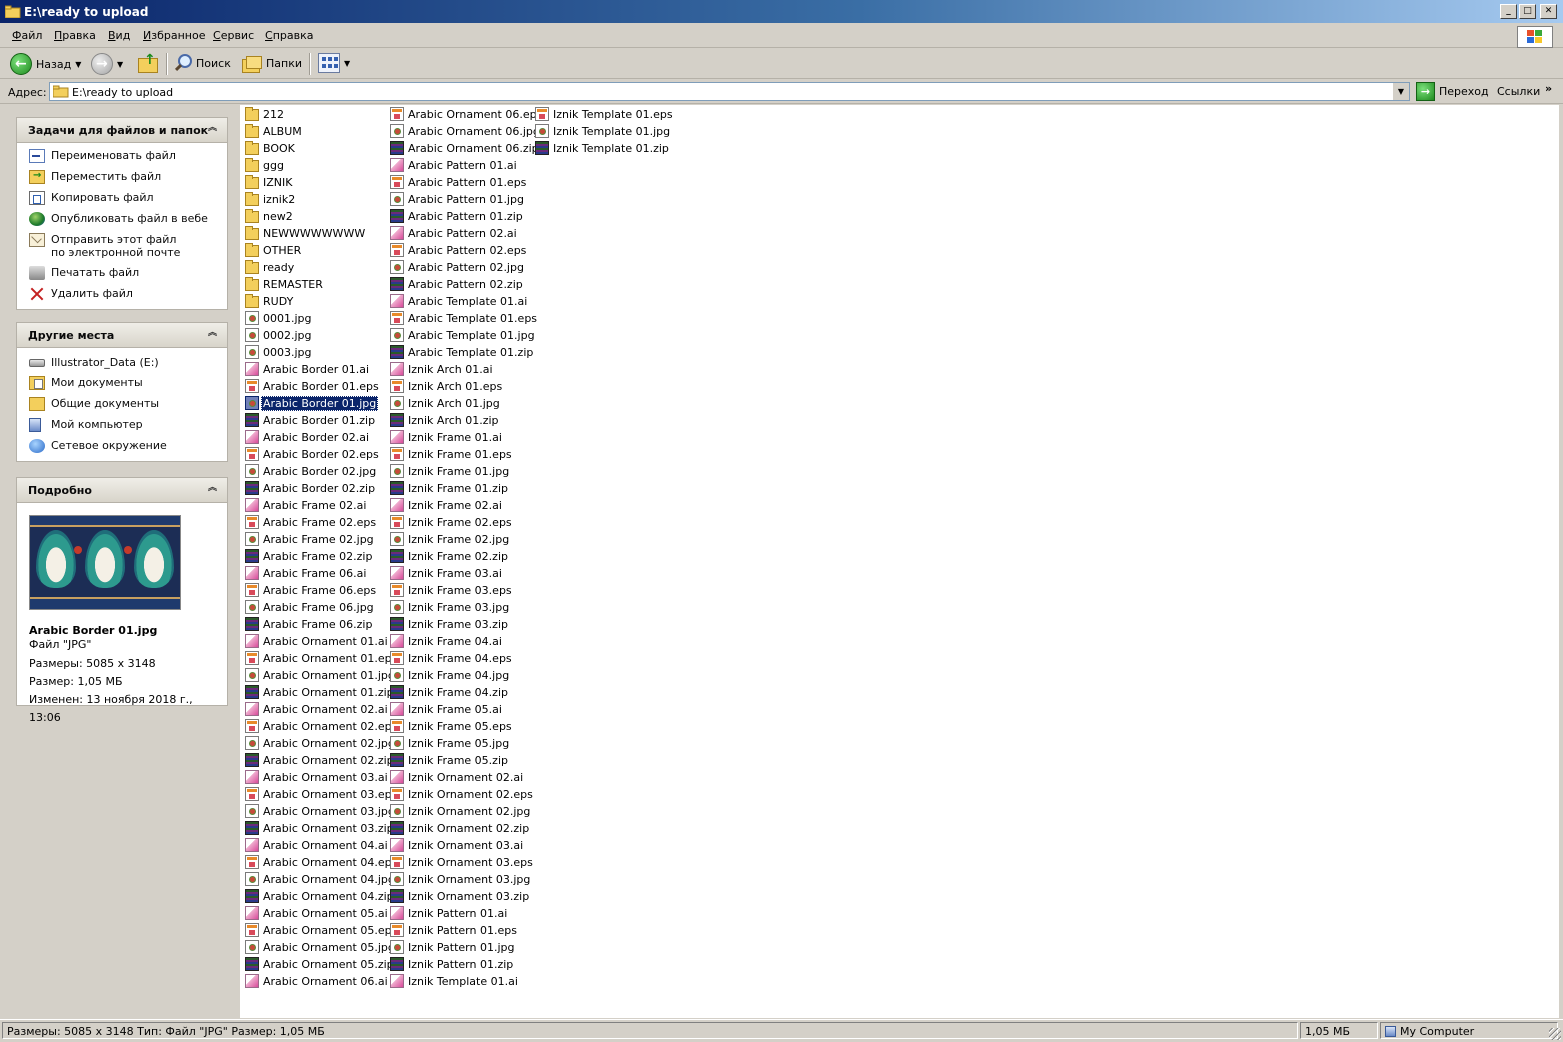 This screenshot has width=1563, height=1042. What do you see at coordinates (459, 301) in the screenshot?
I see `file-item: Arabic Template 01.ai` at bounding box center [459, 301].